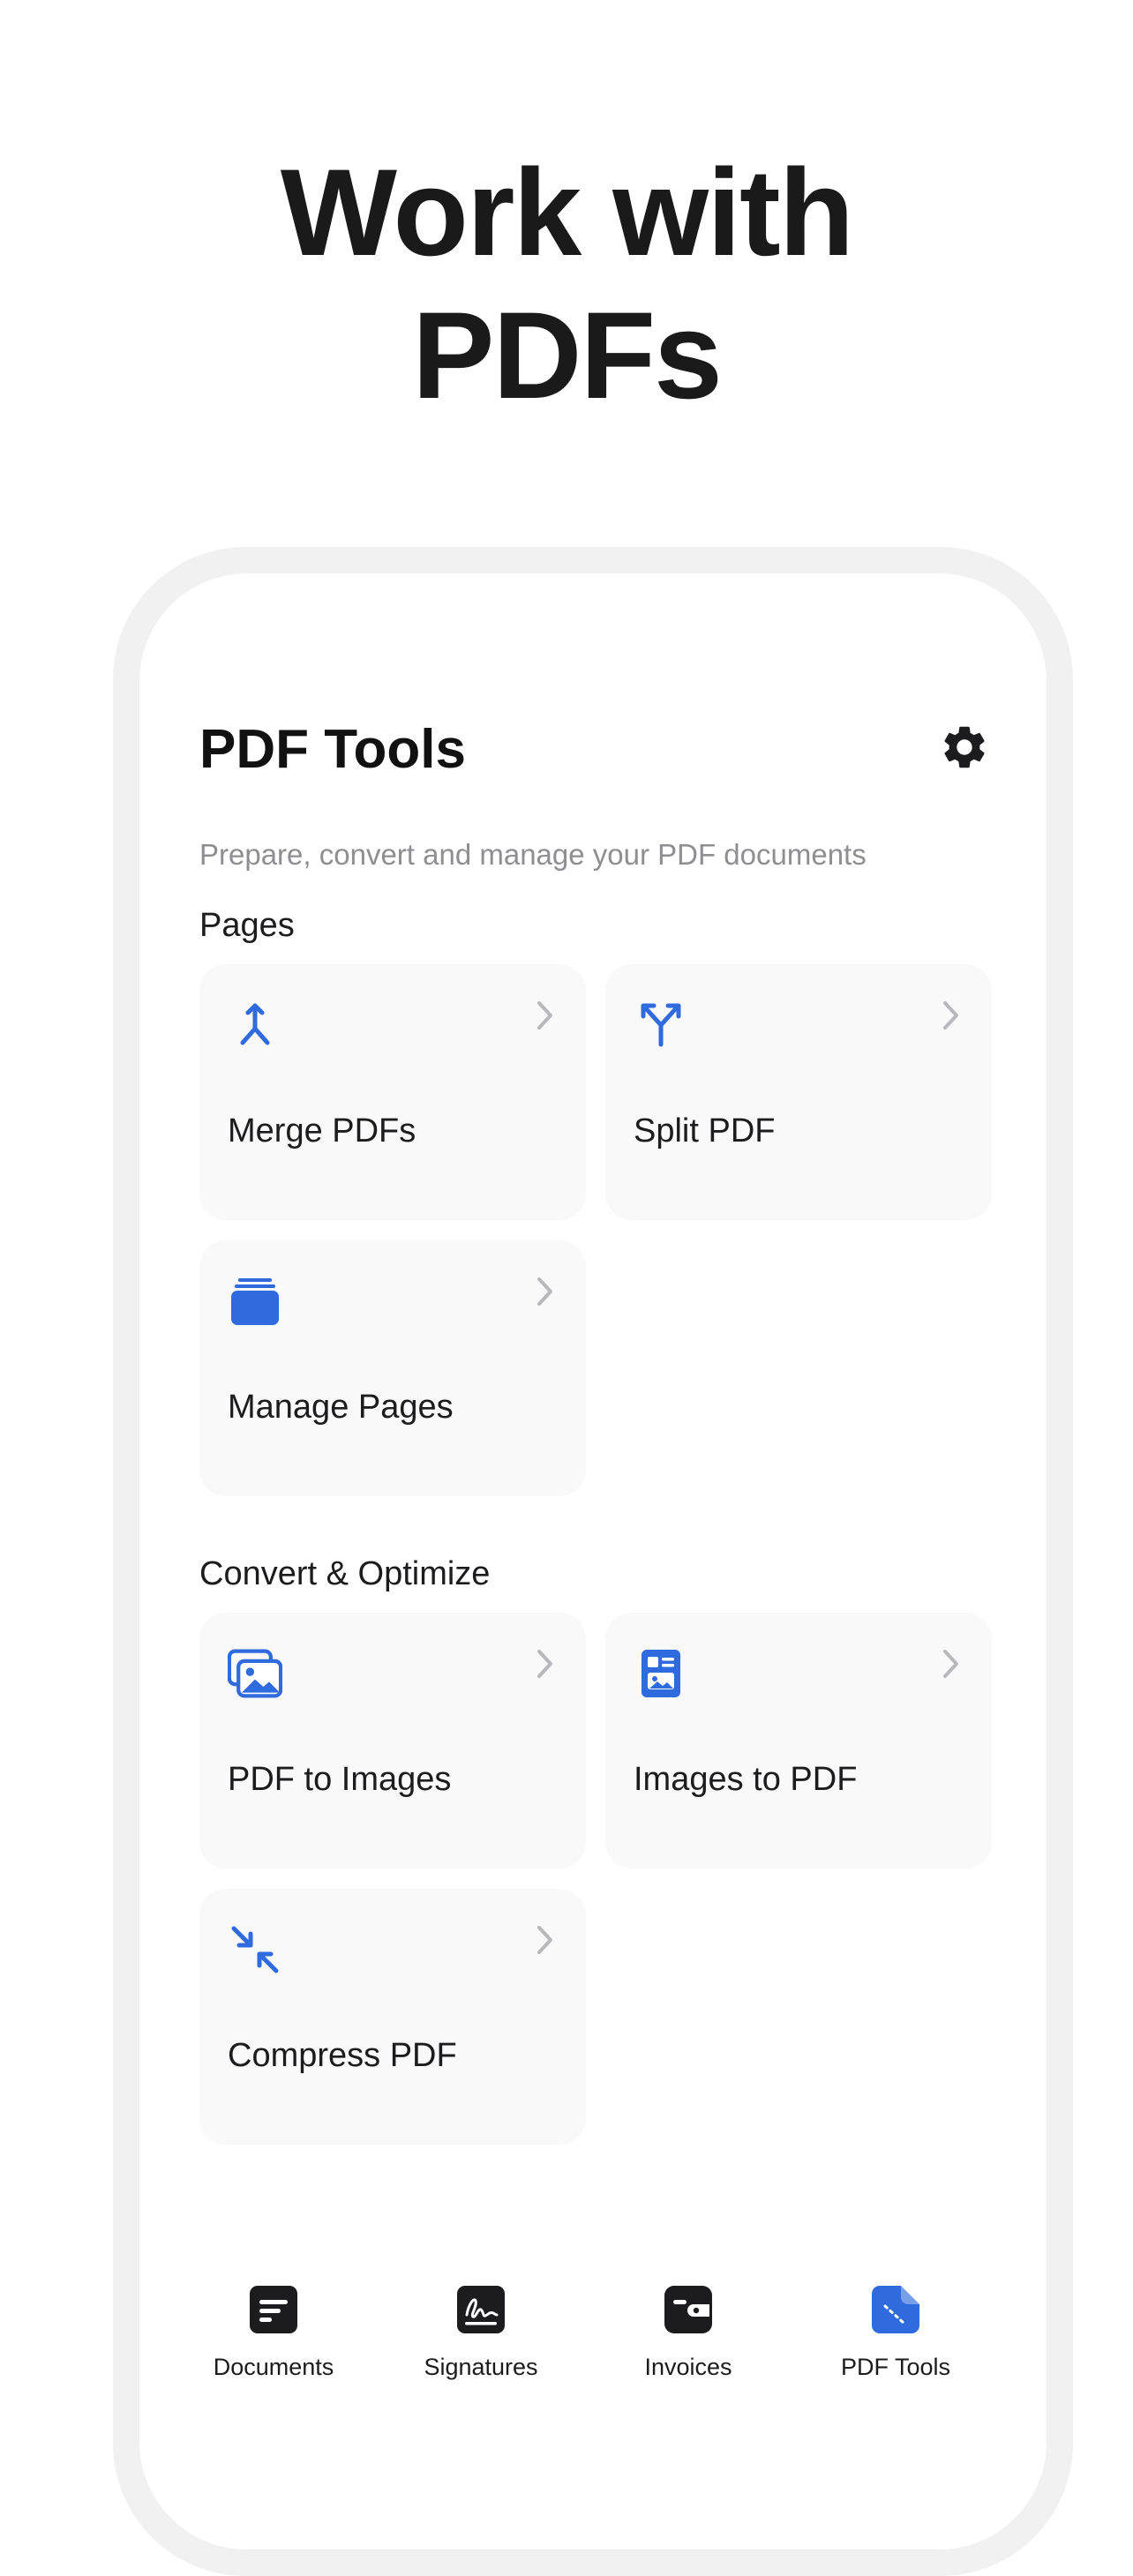  What do you see at coordinates (481, 2347) in the screenshot?
I see `tab-signatures: Signatures` at bounding box center [481, 2347].